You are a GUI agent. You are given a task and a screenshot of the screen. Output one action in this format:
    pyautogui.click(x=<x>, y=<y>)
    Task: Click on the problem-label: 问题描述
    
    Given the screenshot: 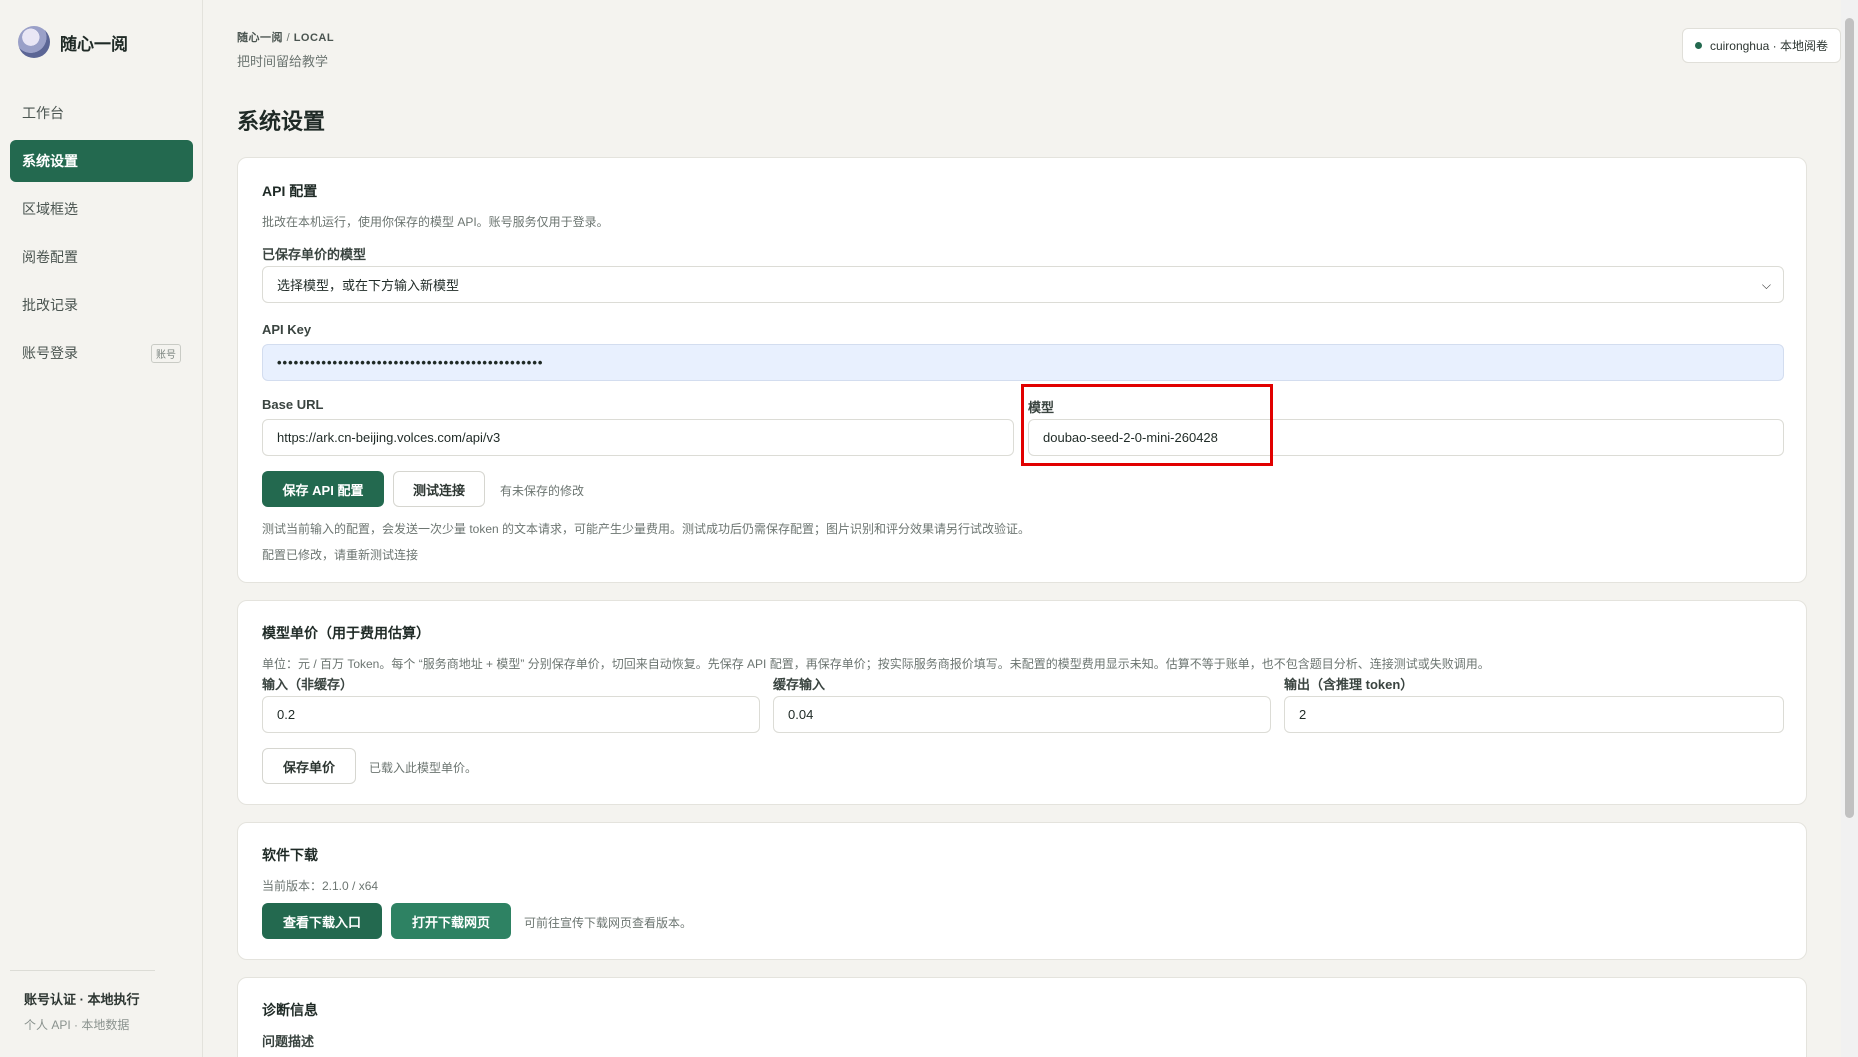 What is the action you would take?
    pyautogui.click(x=288, y=1041)
    